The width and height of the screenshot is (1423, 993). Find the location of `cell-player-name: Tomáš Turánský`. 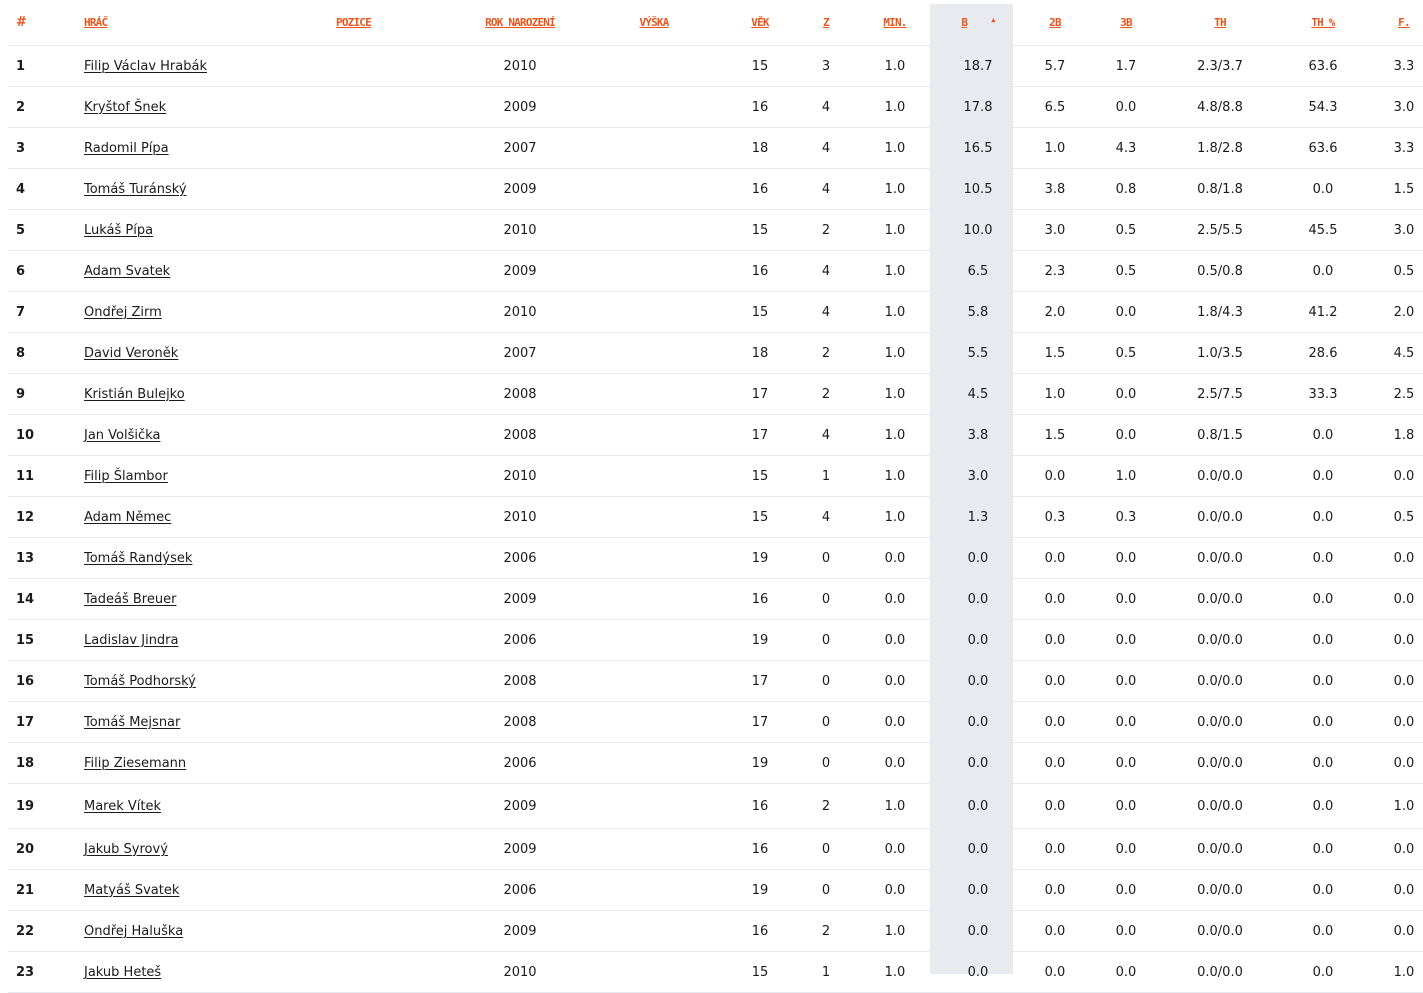

cell-player-name: Tomáš Turánský is located at coordinates (199, 189).